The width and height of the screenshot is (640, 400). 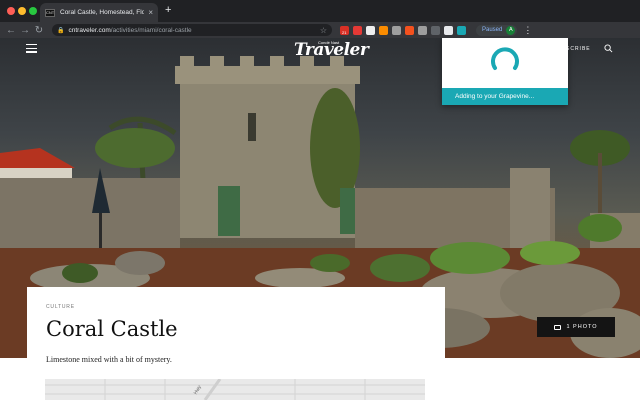 What do you see at coordinates (22, 11) in the screenshot?
I see `minimize-window-button` at bounding box center [22, 11].